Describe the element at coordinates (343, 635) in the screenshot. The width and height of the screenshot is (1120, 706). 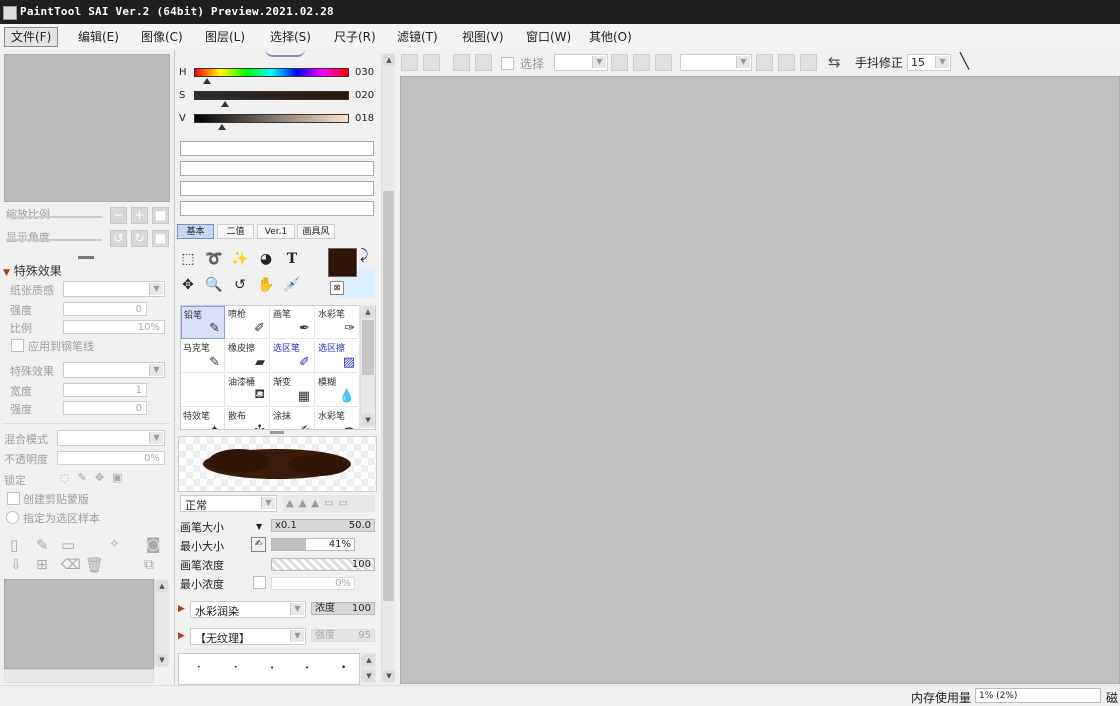
I see `texture-strength-slider: 强度 95` at that location.